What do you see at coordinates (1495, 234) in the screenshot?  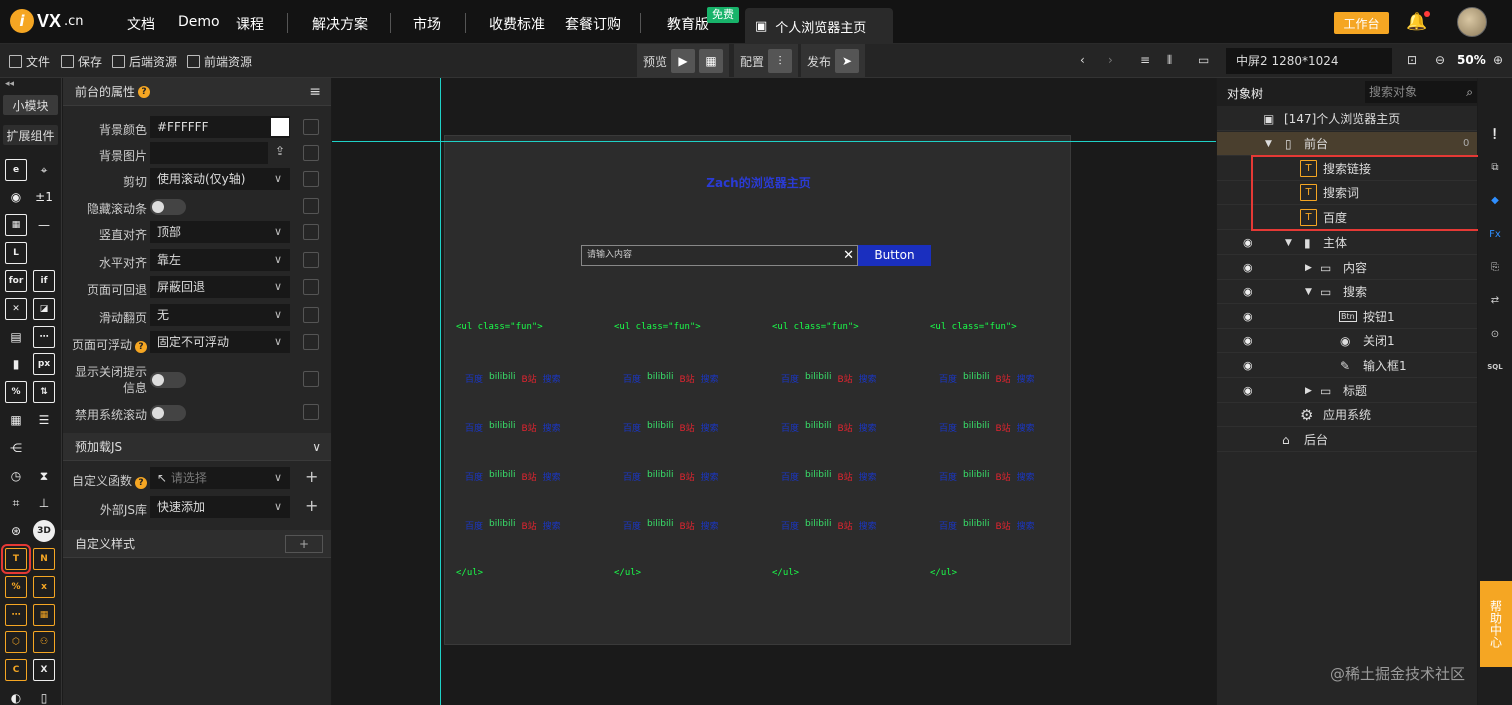 I see `function-icon: Fx` at bounding box center [1495, 234].